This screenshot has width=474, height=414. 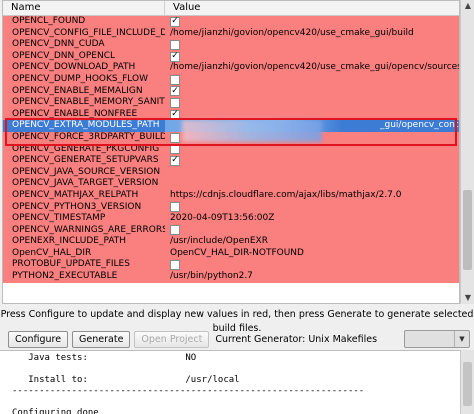 What do you see at coordinates (312, 254) in the screenshot?
I see `variable-value: OpenCV_HAL_DIR-NOTFOUND` at bounding box center [312, 254].